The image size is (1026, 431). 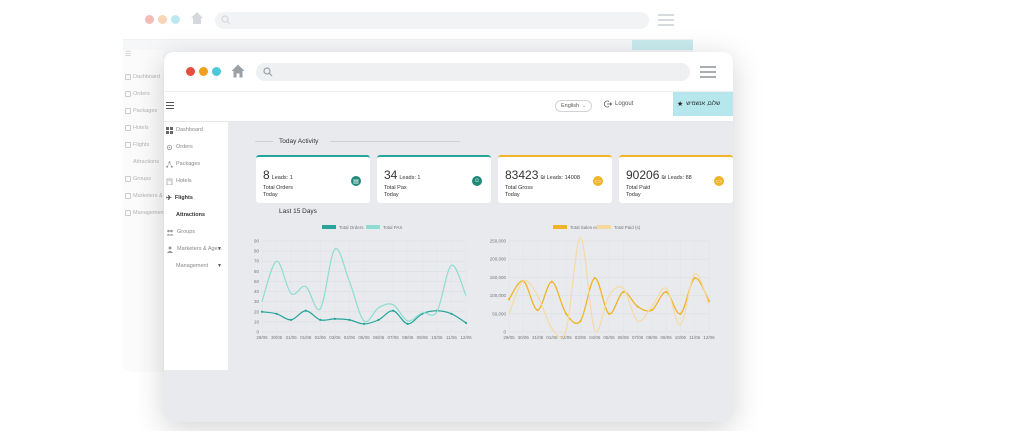 I want to click on y-tick-label: 40, so click(x=257, y=291).